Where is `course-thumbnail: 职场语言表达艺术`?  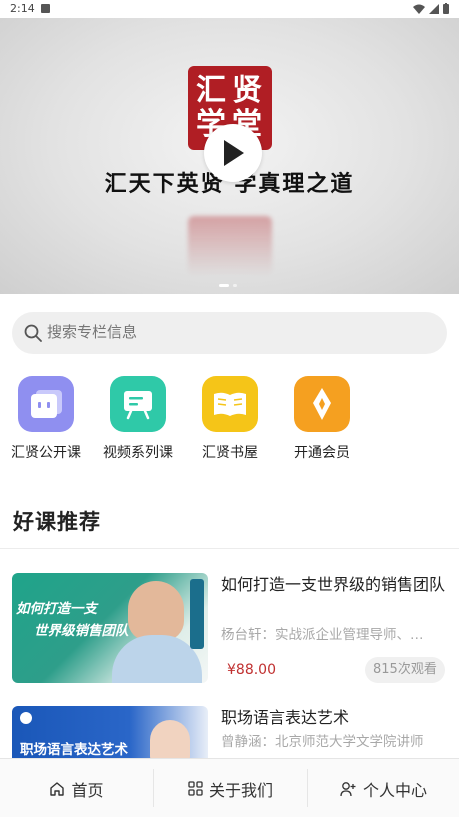
course-thumbnail: 职场语言表达艺术 is located at coordinates (110, 732).